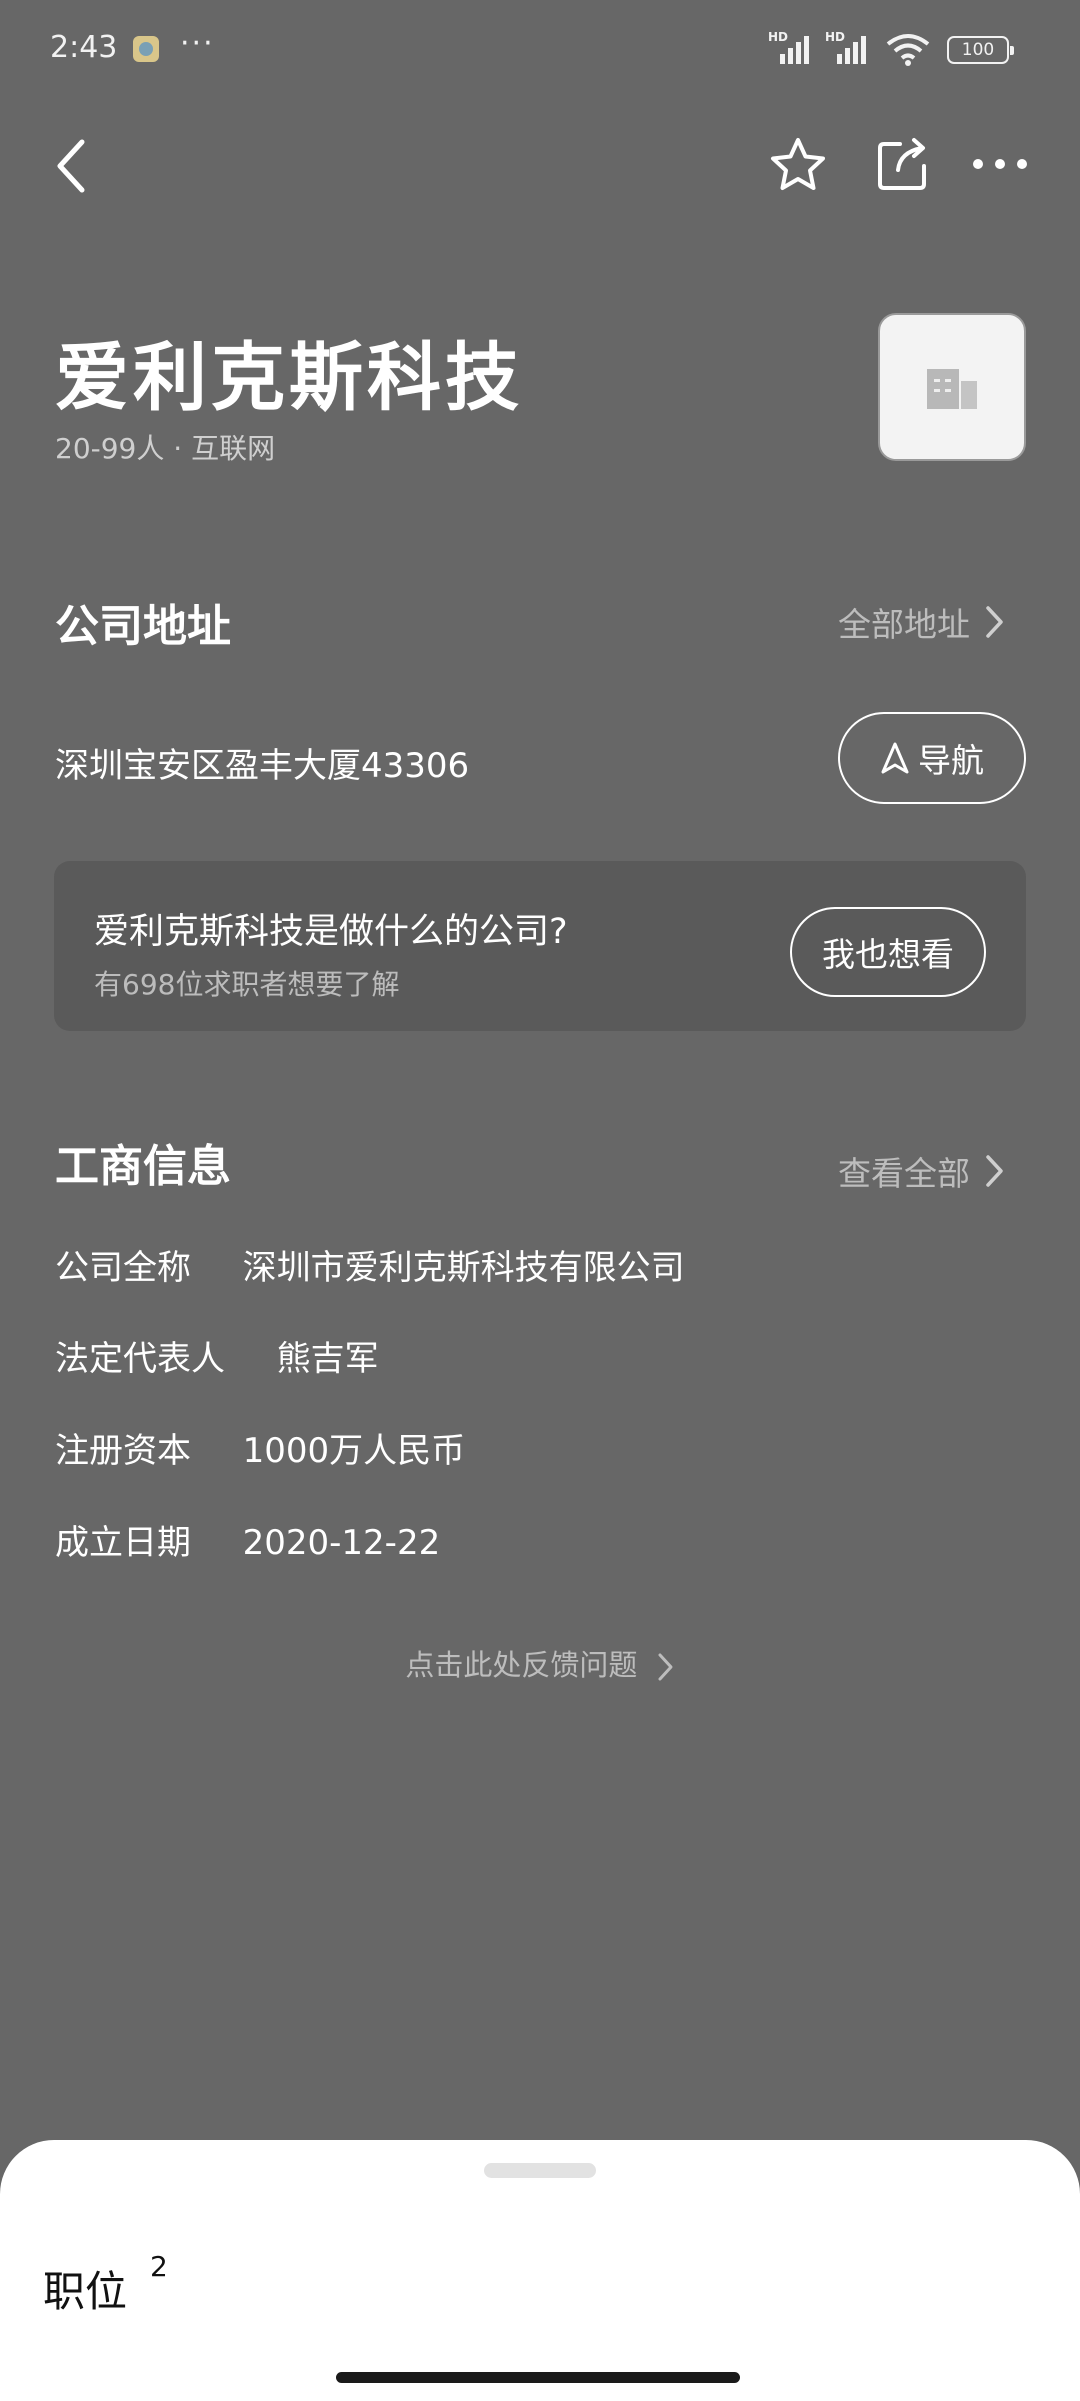 The width and height of the screenshot is (1080, 2401). Describe the element at coordinates (903, 164) in the screenshot. I see `share-icon` at that location.